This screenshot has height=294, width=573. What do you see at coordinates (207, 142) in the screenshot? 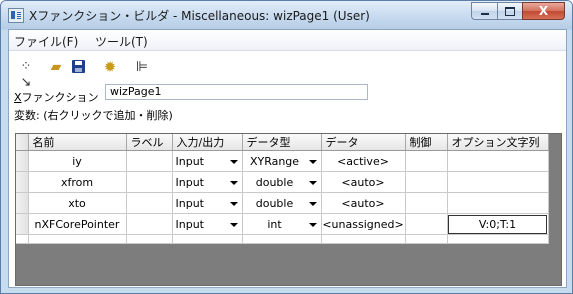
I see `column-header-io: 入力/出力` at bounding box center [207, 142].